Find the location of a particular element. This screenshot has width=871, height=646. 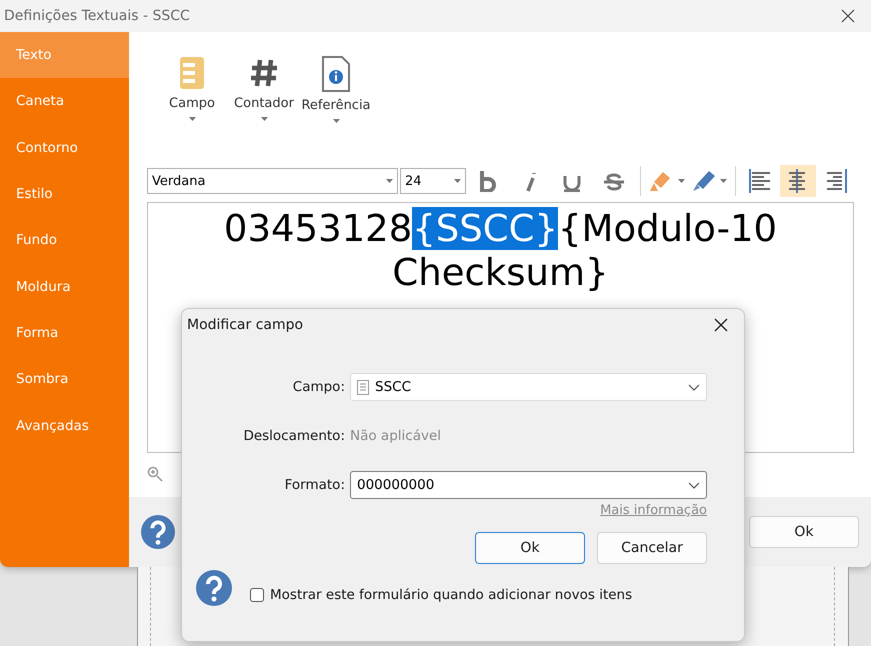

format-label: Formato: is located at coordinates (314, 485).